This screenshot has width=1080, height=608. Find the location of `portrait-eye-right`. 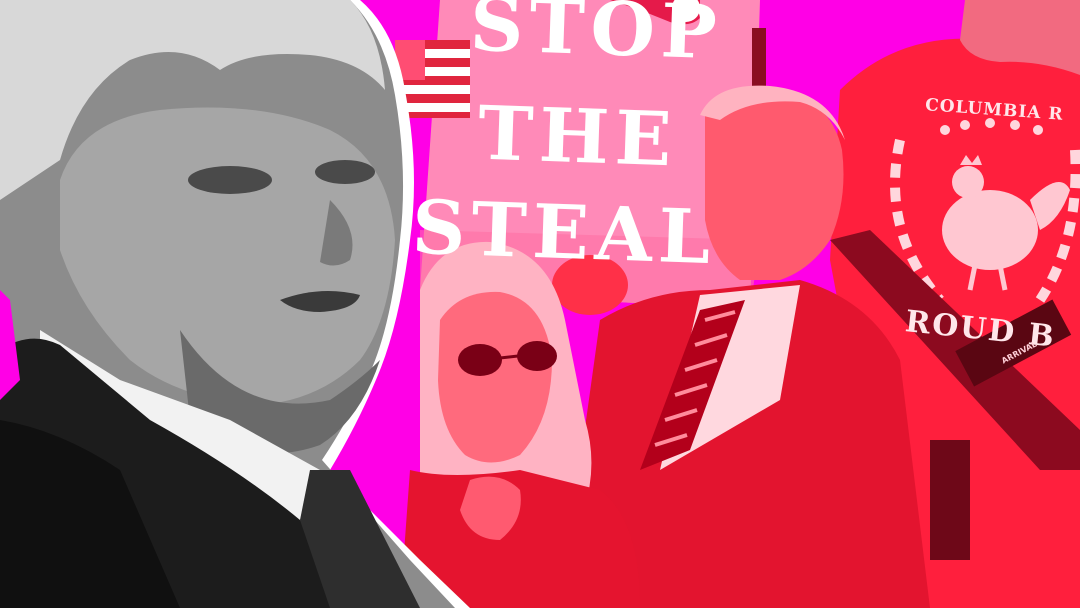

portrait-eye-right is located at coordinates (345, 172).